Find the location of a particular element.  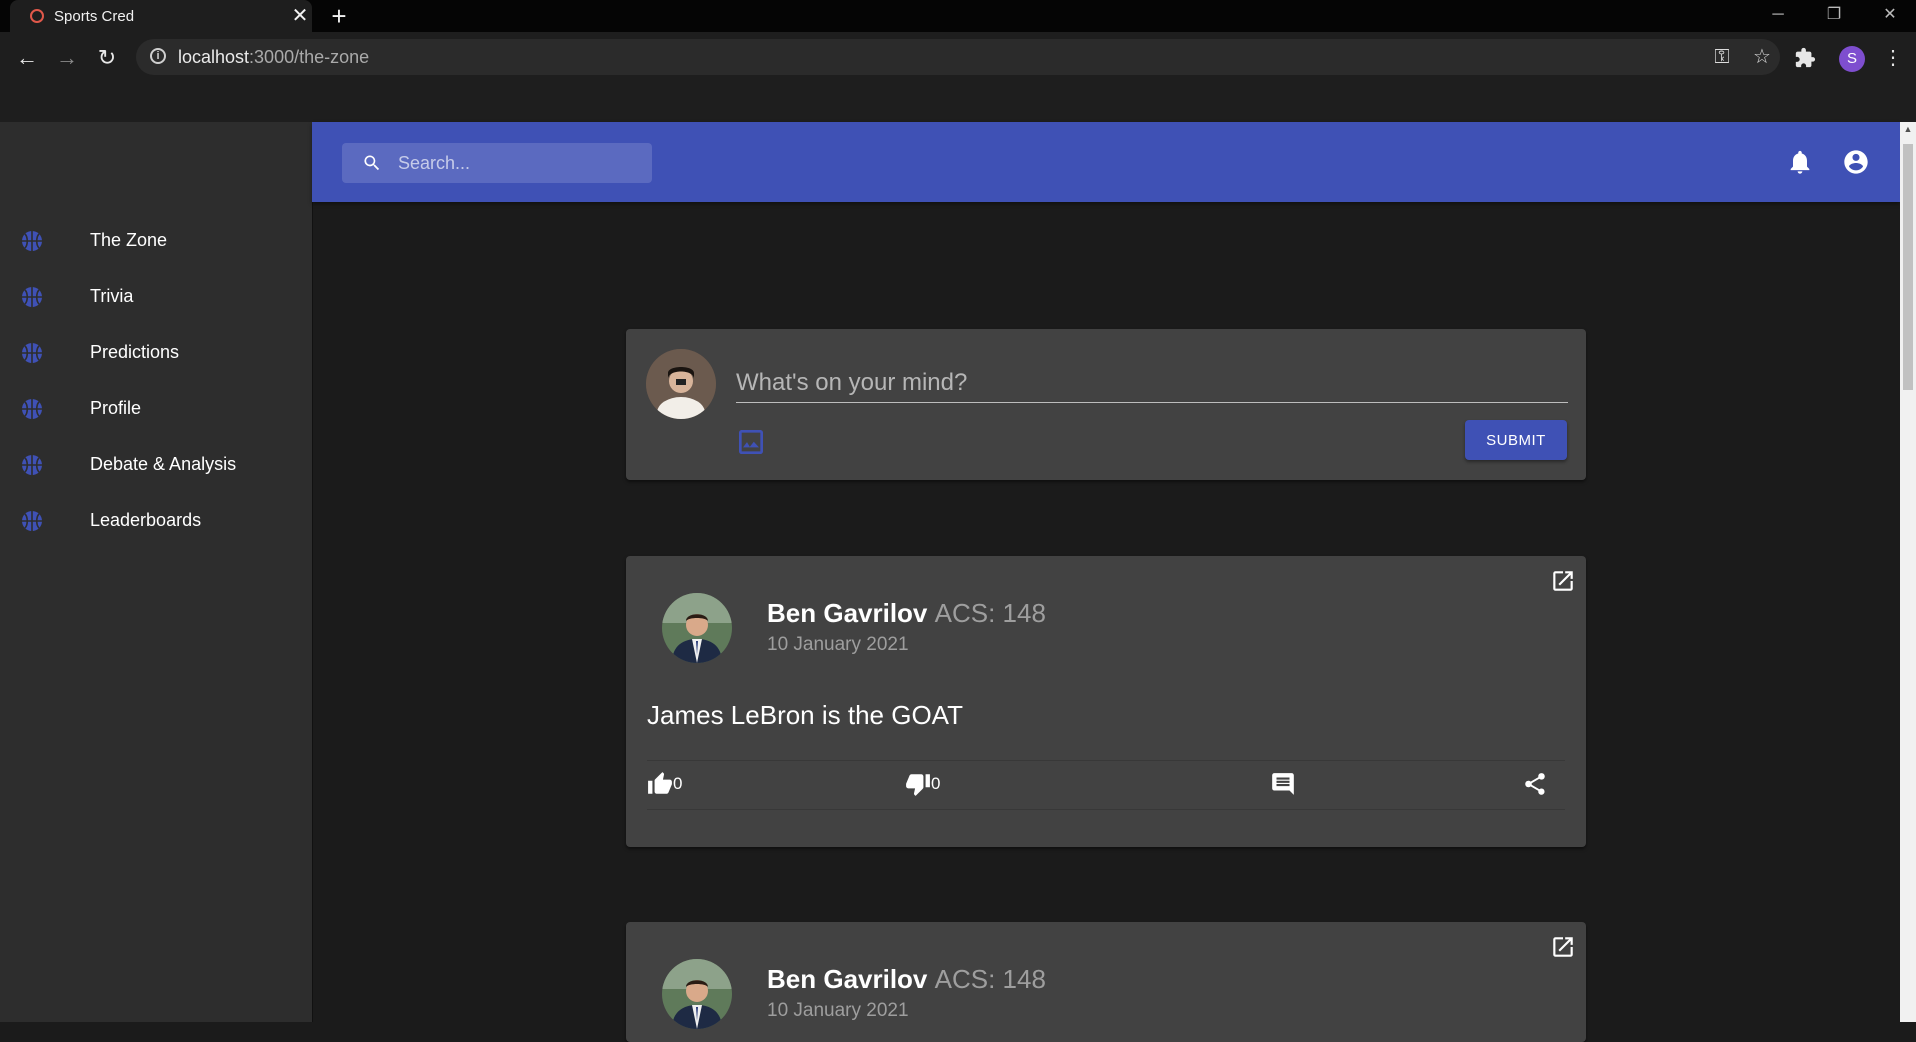

current-user-avatar is located at coordinates (681, 384).